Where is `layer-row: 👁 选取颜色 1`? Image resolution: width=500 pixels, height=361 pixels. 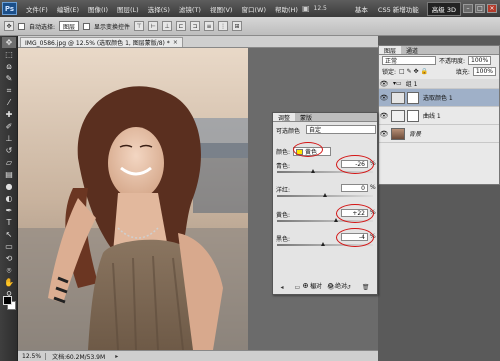 layer-row: 👁 选取颜色 1 is located at coordinates (439, 98).